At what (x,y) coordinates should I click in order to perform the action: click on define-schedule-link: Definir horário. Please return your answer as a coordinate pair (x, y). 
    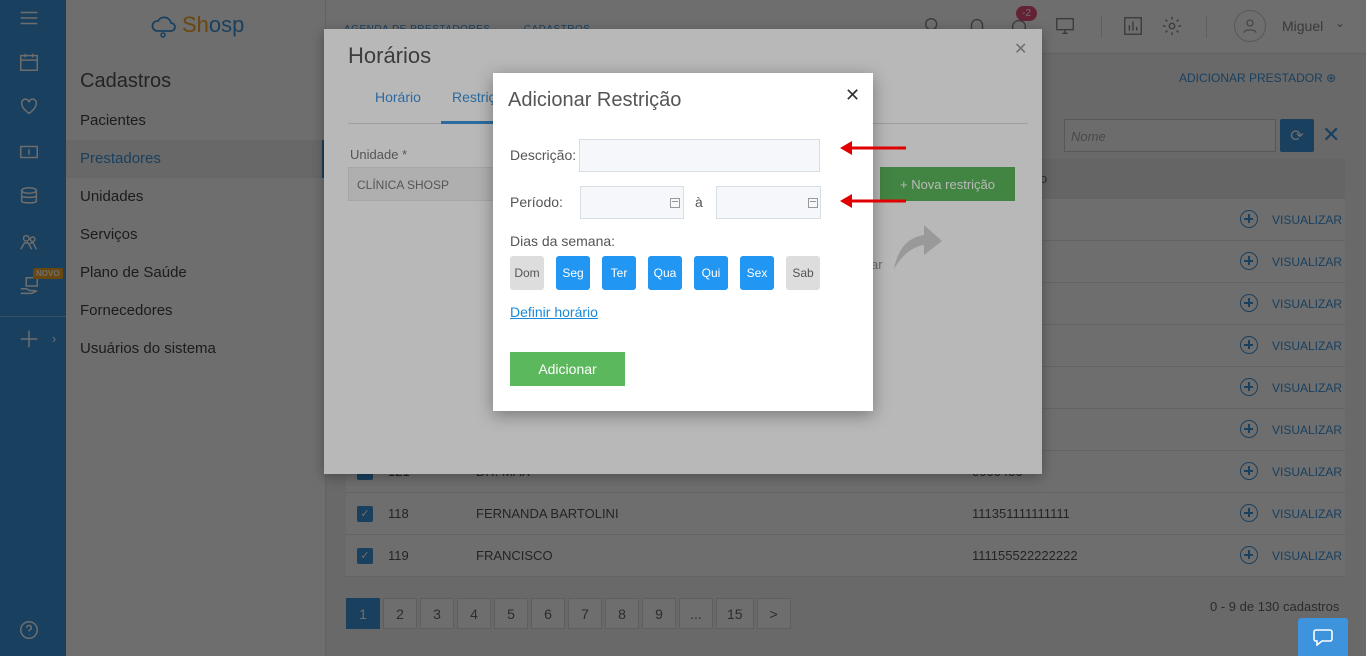
    Looking at the image, I should click on (554, 312).